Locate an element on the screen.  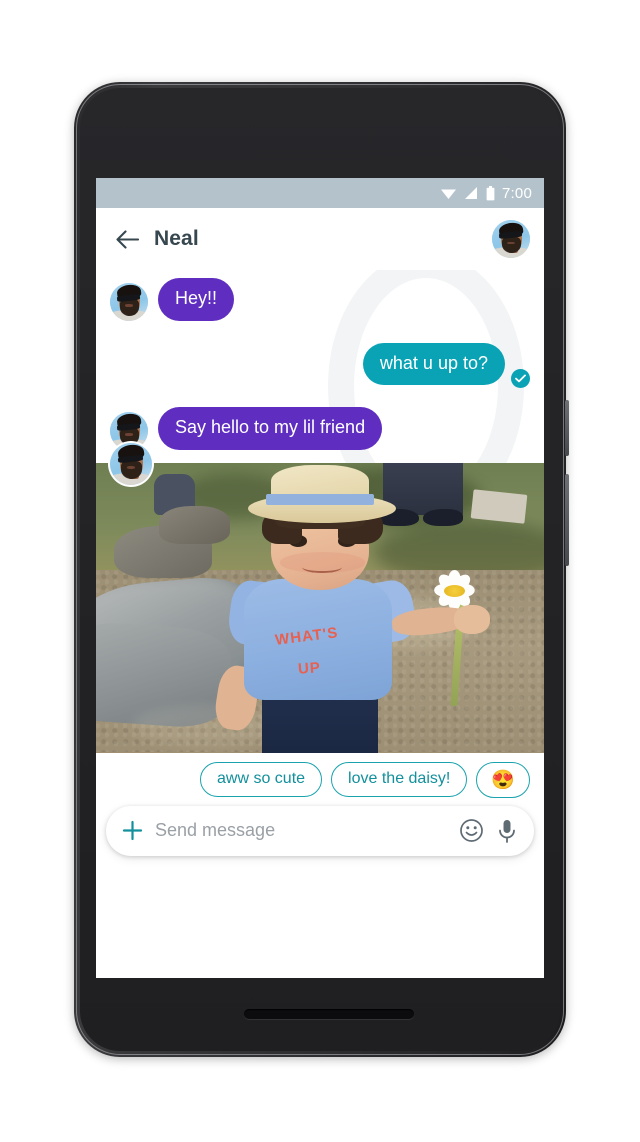
daisy-center is located at coordinates (454, 590).